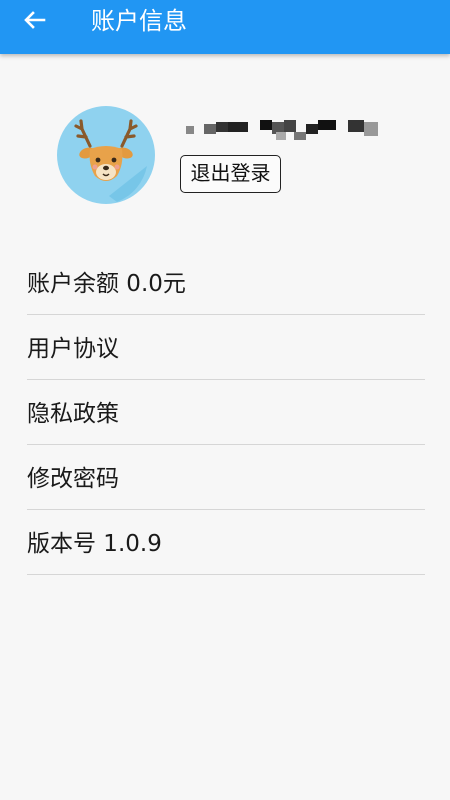 Image resolution: width=450 pixels, height=800 pixels. I want to click on username-masked, so click(282, 129).